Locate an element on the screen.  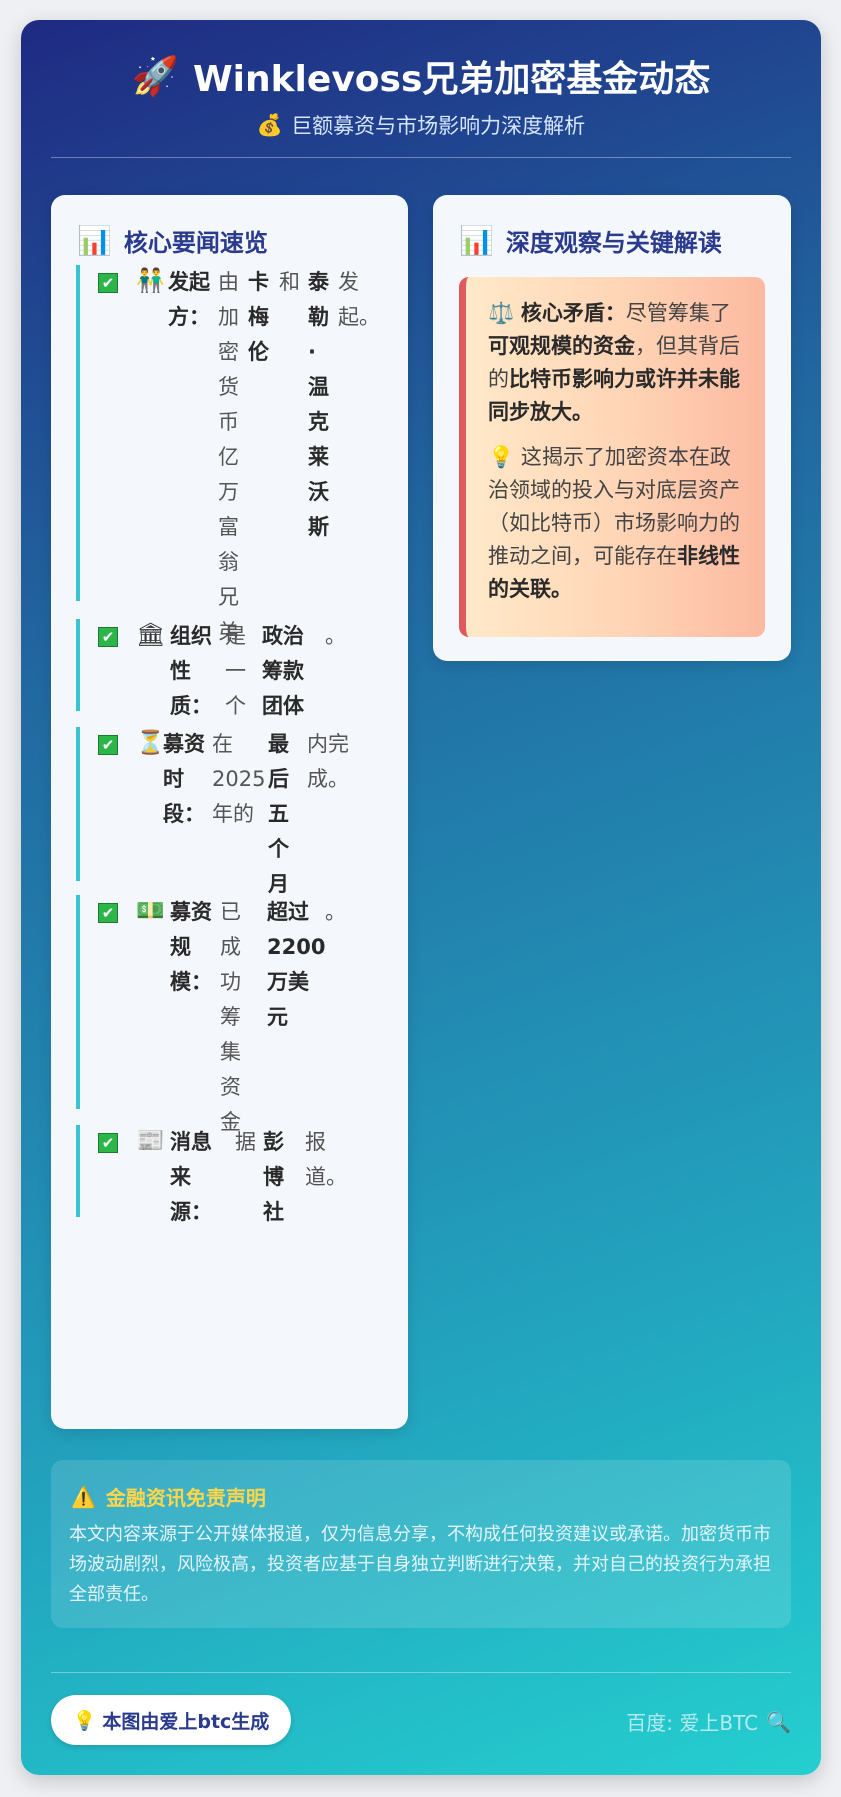
text-line: 博 is located at coordinates (273, 1177).